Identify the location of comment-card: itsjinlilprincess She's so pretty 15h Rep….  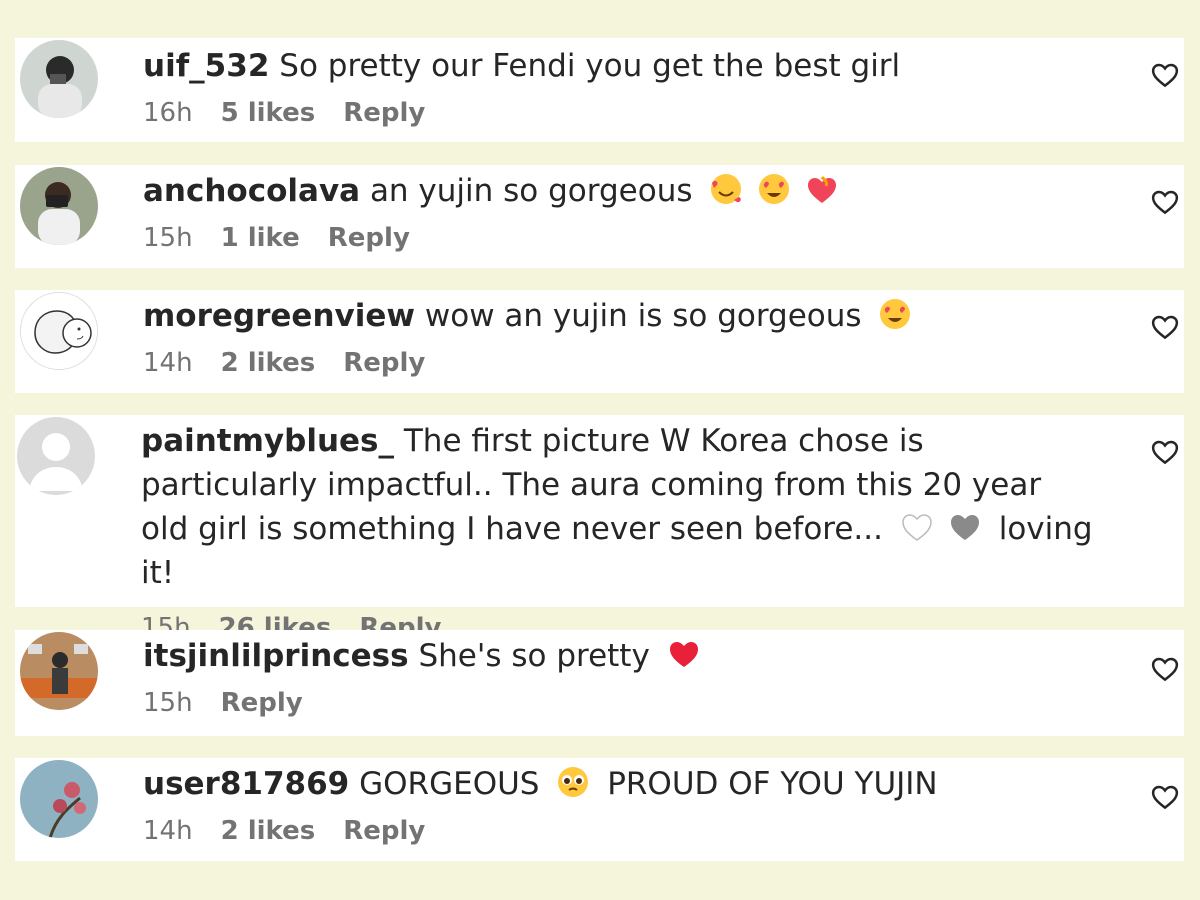
(599, 683).